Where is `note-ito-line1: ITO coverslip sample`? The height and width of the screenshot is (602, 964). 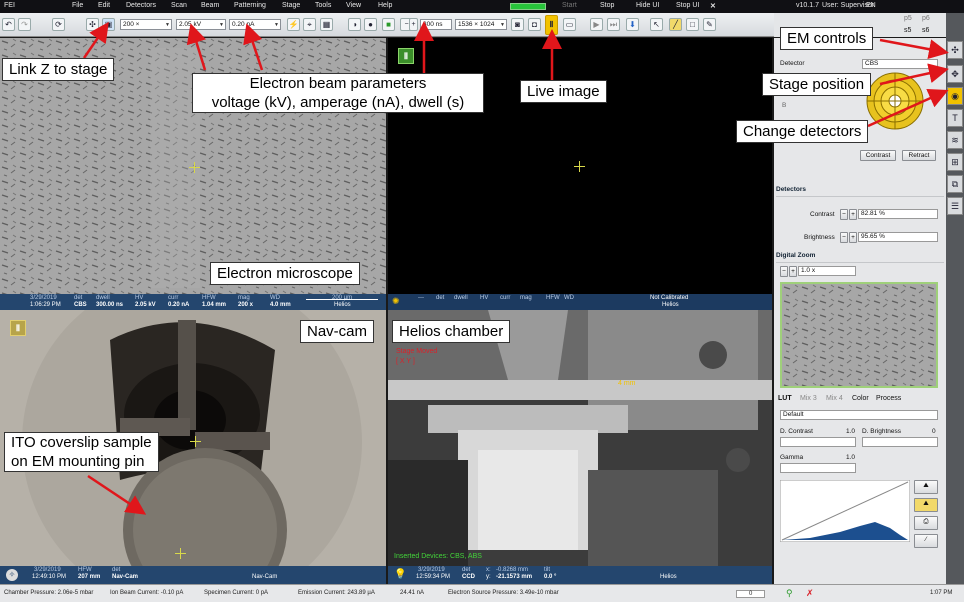
note-ito-line1: ITO coverslip sample is located at coordinates (81, 442).